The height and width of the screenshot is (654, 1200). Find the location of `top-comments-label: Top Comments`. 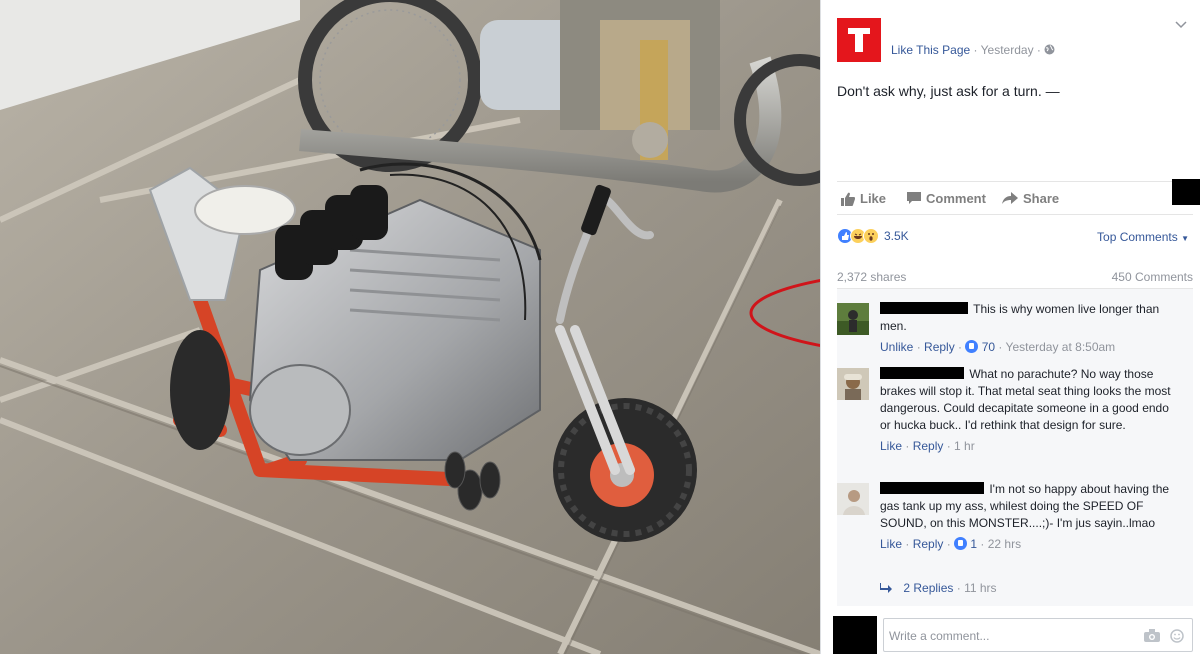

top-comments-label: Top Comments is located at coordinates (1137, 237).